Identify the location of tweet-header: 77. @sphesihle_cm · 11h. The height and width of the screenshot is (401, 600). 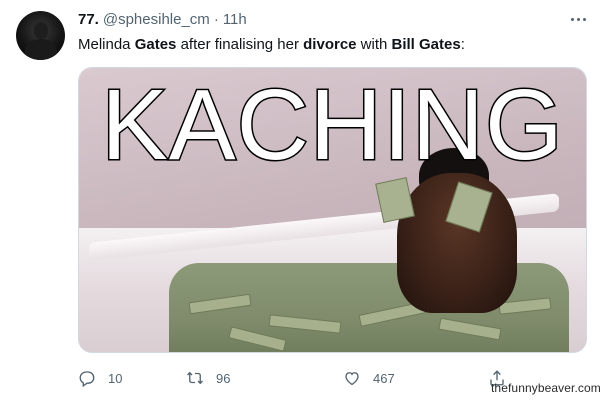
(162, 21).